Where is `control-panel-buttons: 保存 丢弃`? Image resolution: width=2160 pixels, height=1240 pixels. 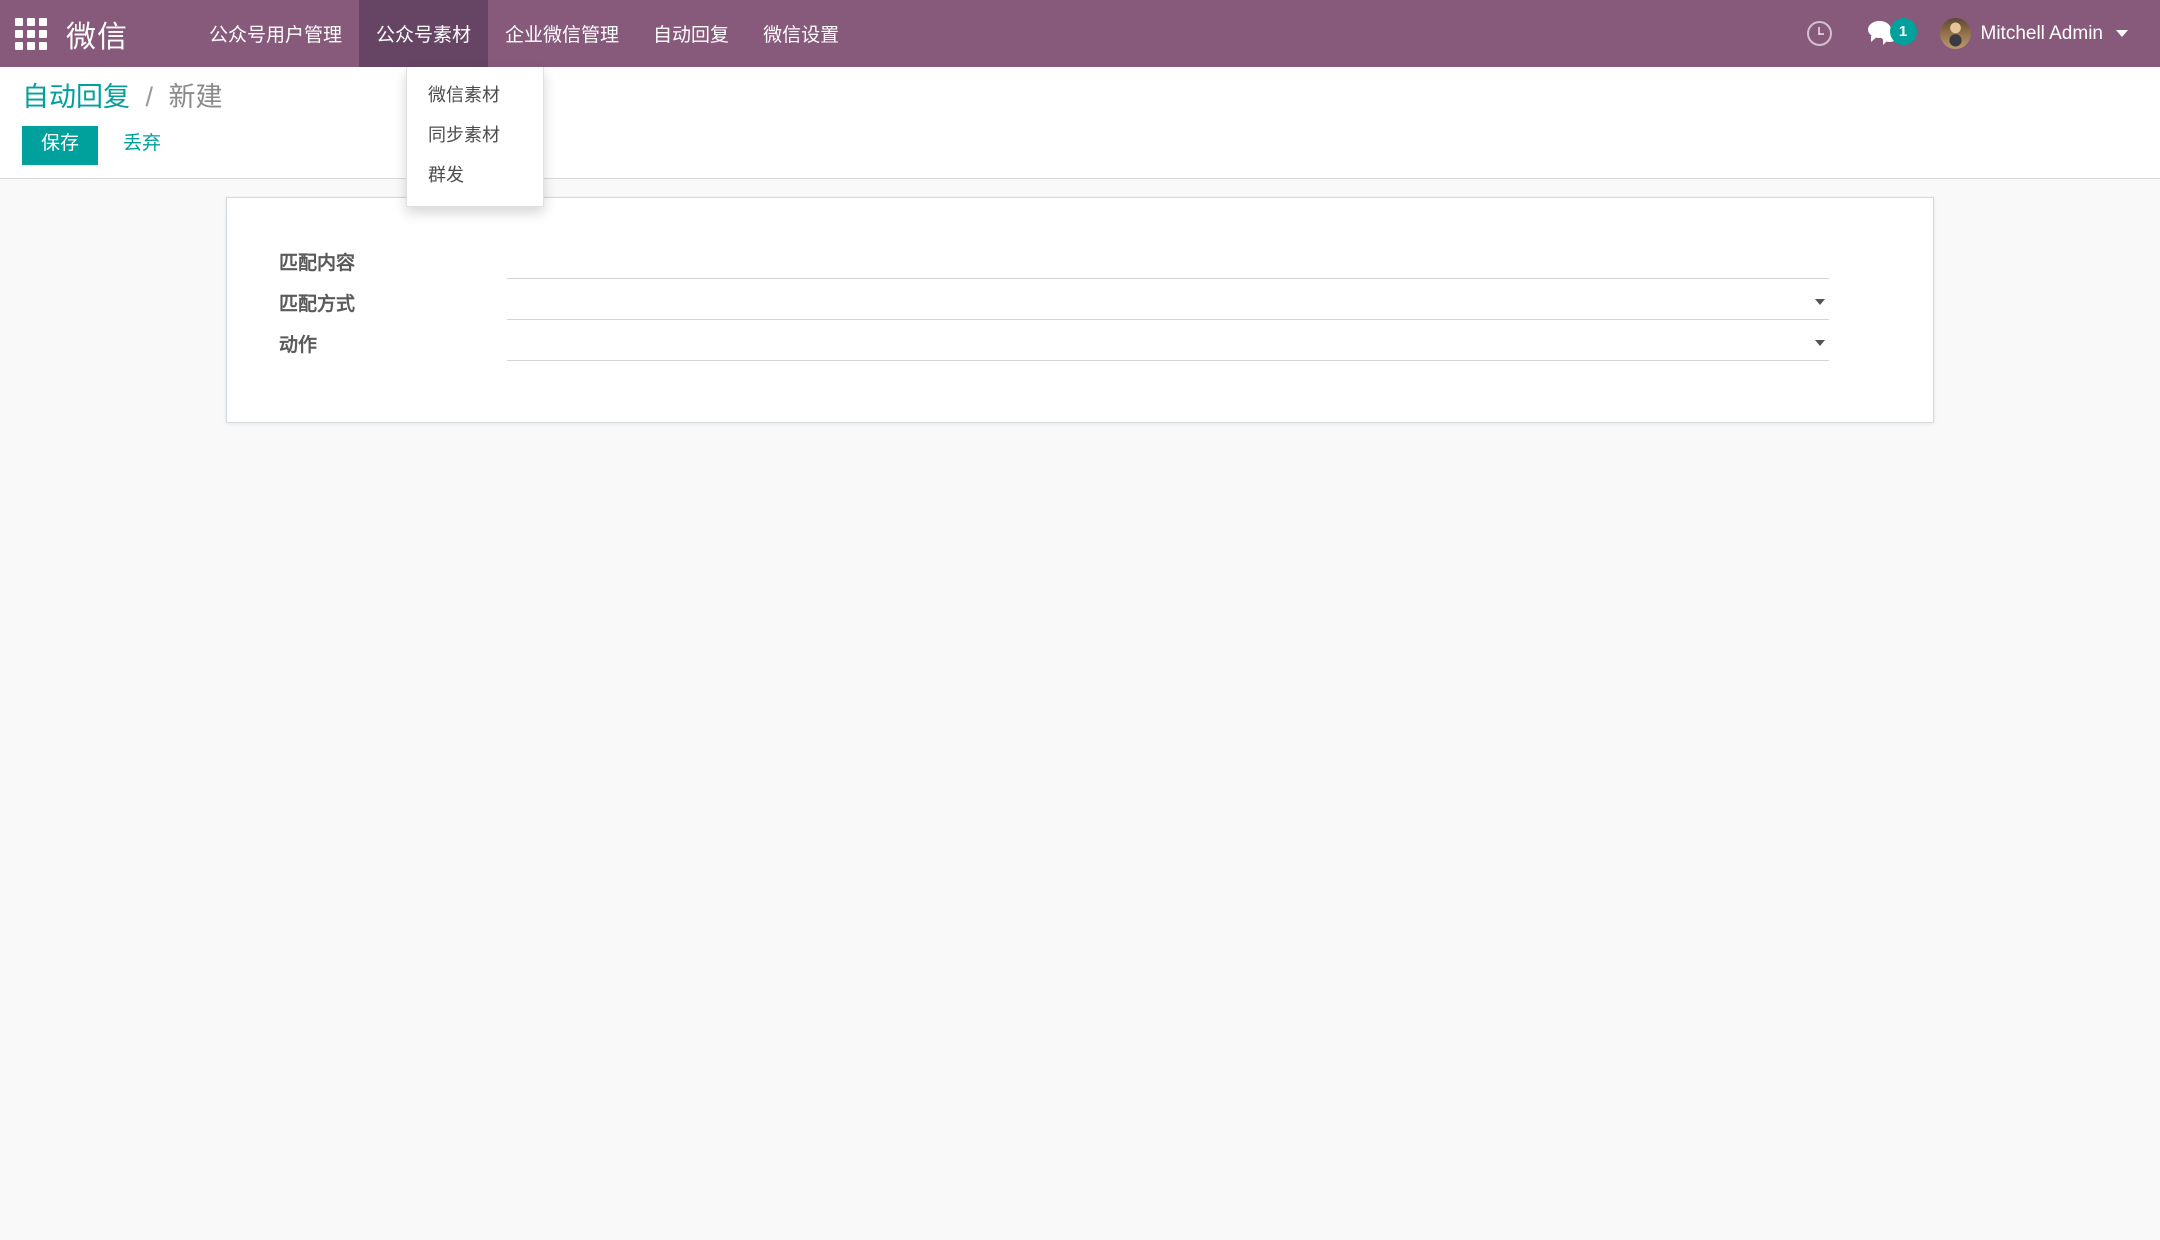 control-panel-buttons: 保存 丢弃 is located at coordinates (1080, 140).